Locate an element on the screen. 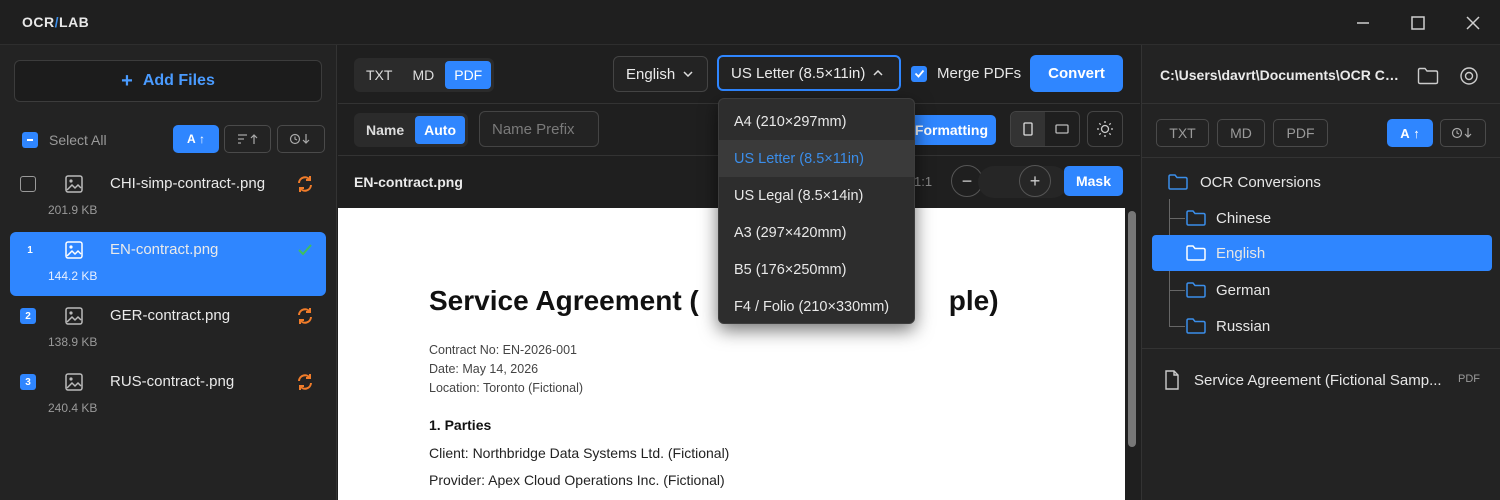  orientation-toggle is located at coordinates (1045, 129).